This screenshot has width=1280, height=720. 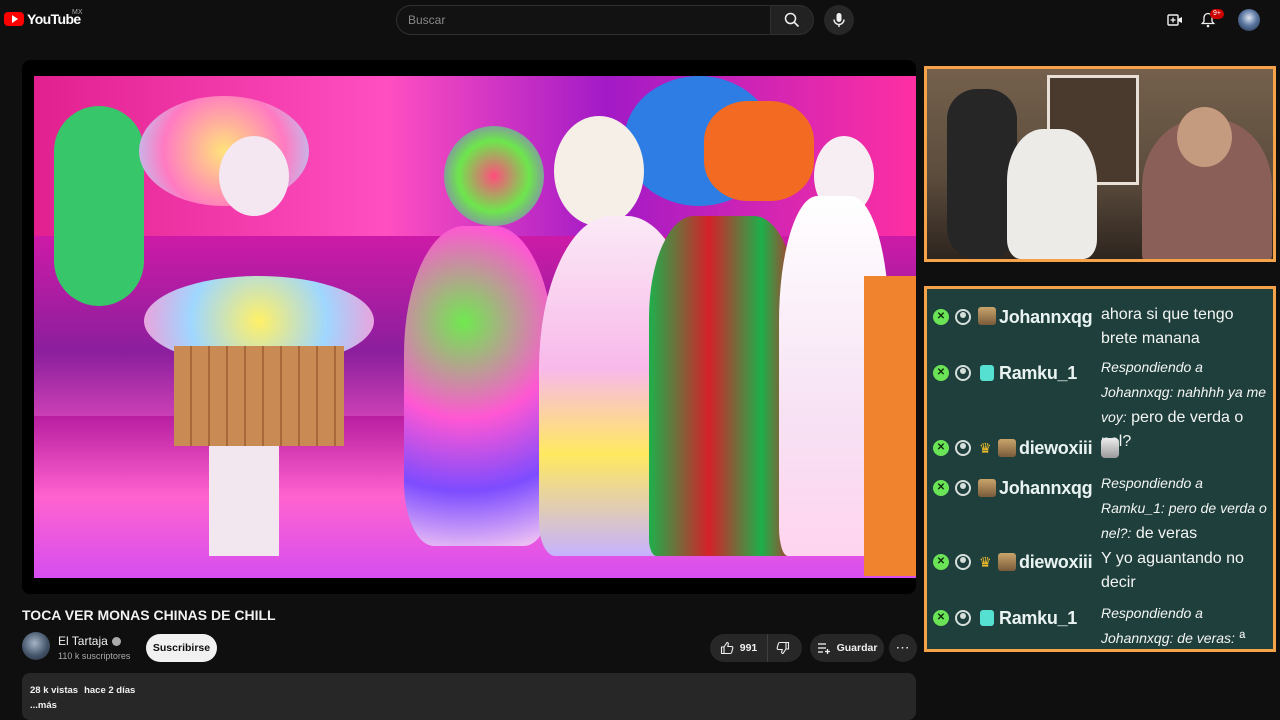 I want to click on cactus-decoration, so click(x=99, y=206).